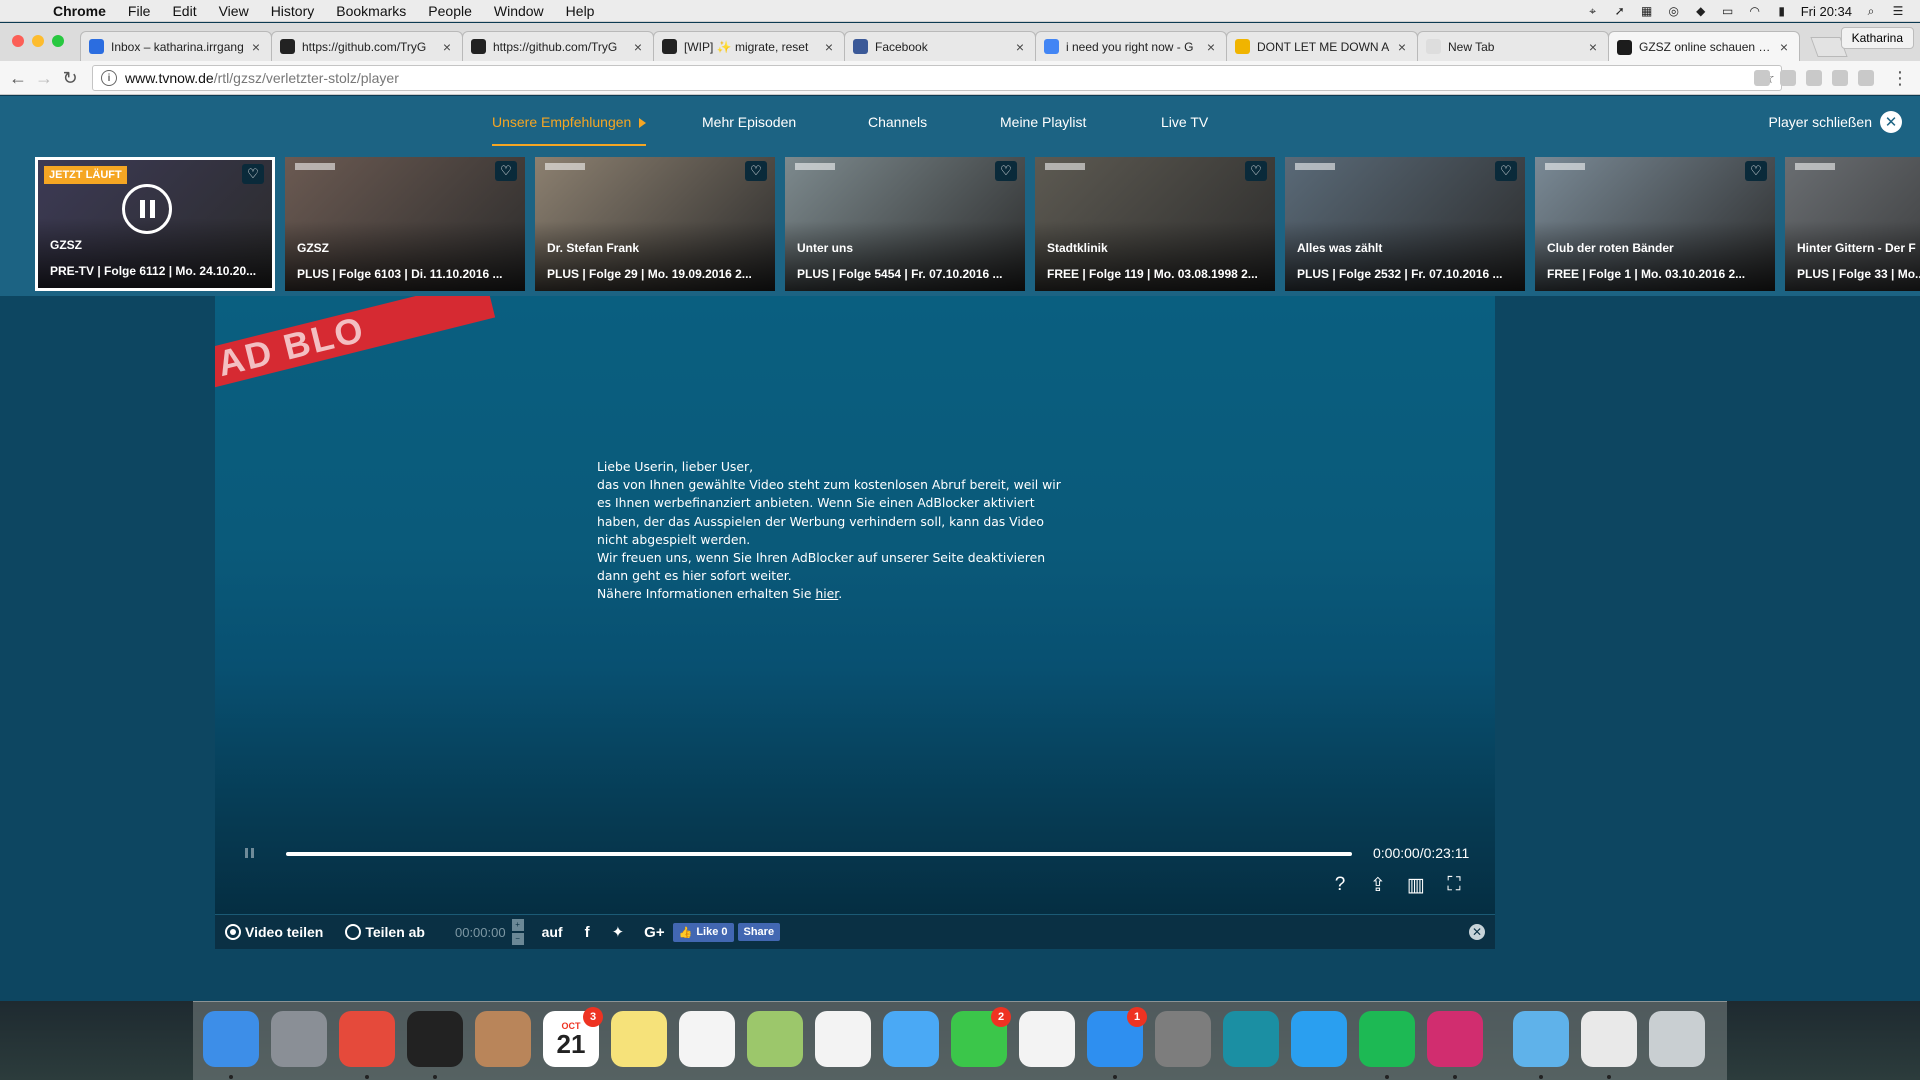  What do you see at coordinates (1620, 11) in the screenshot?
I see `rocket-icon: ➚` at bounding box center [1620, 11].